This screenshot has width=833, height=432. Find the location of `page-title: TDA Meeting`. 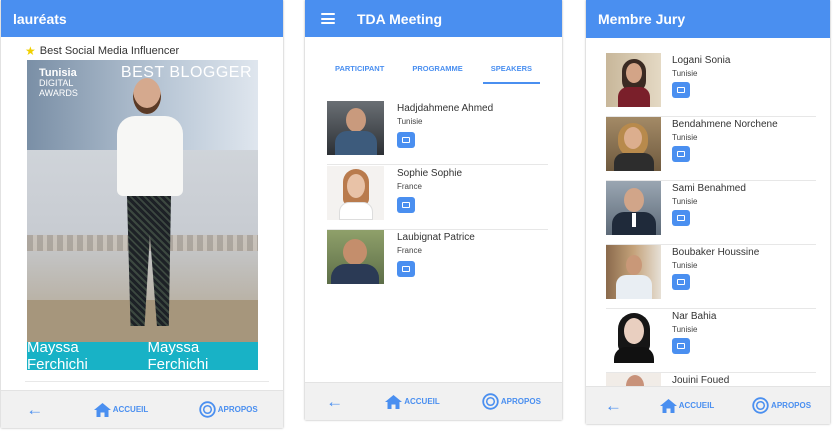

page-title: TDA Meeting is located at coordinates (400, 18).